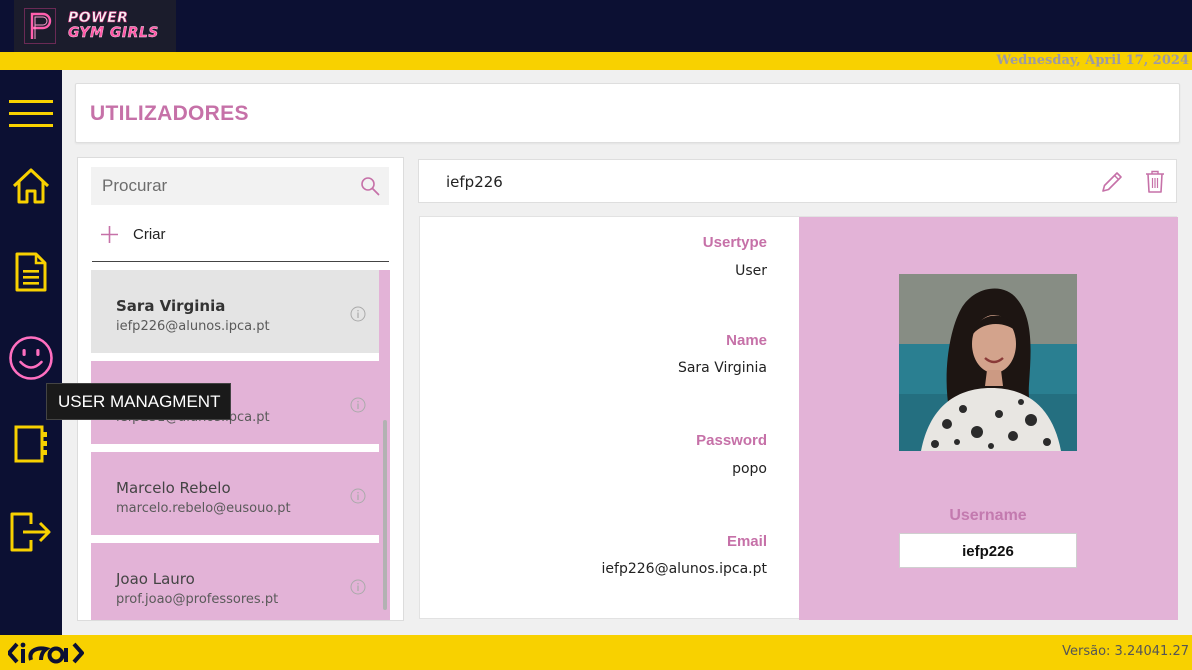 The image size is (1192, 670). What do you see at coordinates (746, 340) in the screenshot?
I see `field-label-name: Name` at bounding box center [746, 340].